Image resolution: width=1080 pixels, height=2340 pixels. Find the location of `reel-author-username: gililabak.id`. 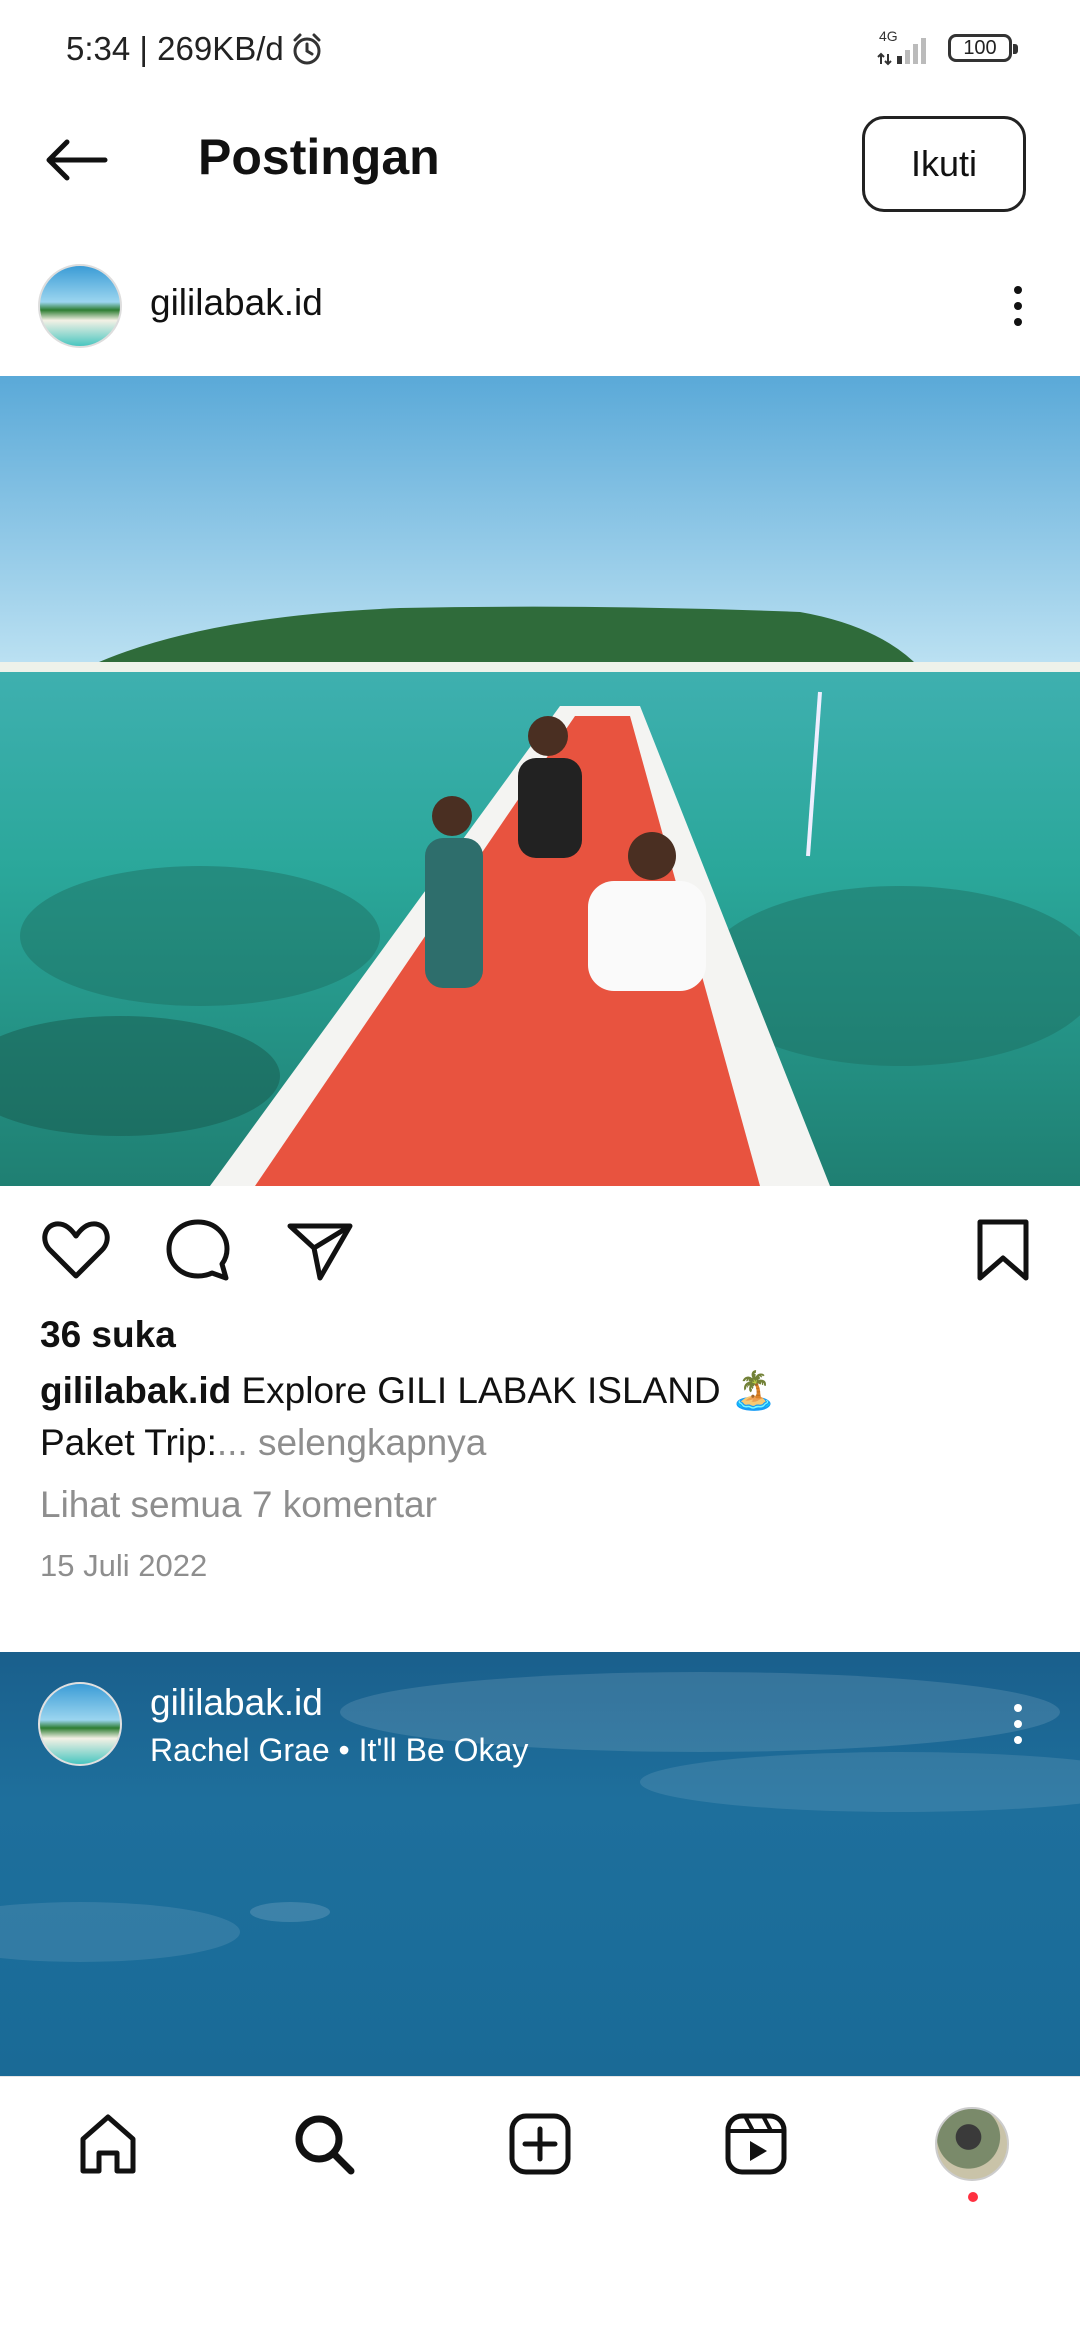

reel-author-username: gililabak.id is located at coordinates (236, 1703).